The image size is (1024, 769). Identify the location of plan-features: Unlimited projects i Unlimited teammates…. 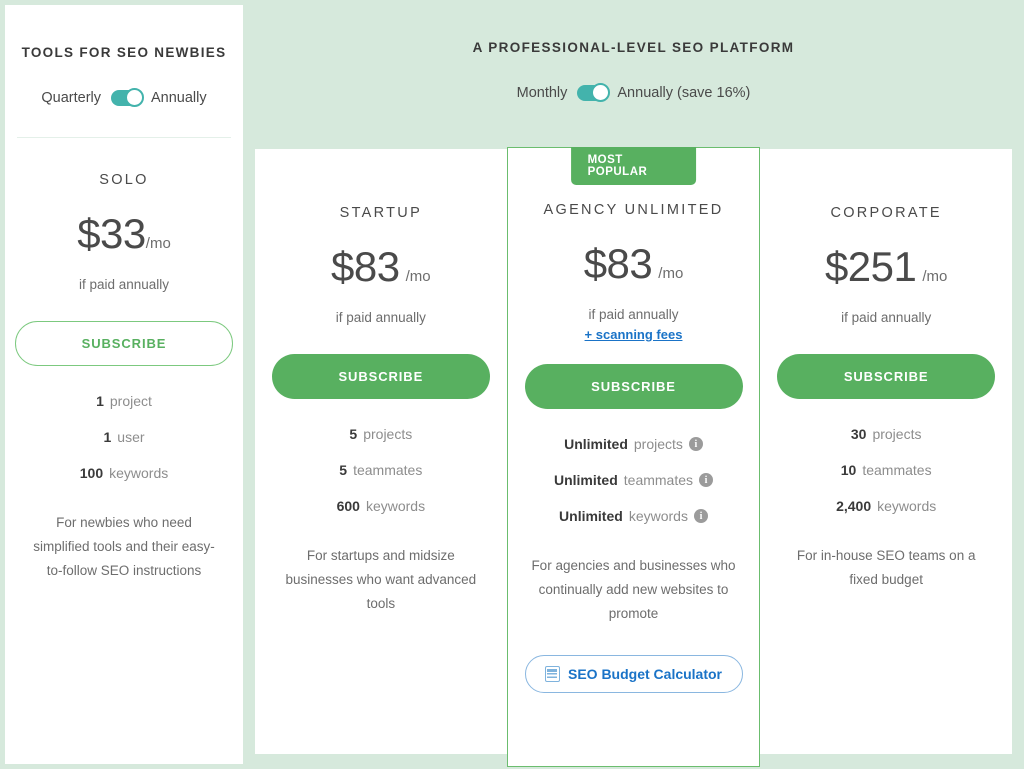
(633, 480).